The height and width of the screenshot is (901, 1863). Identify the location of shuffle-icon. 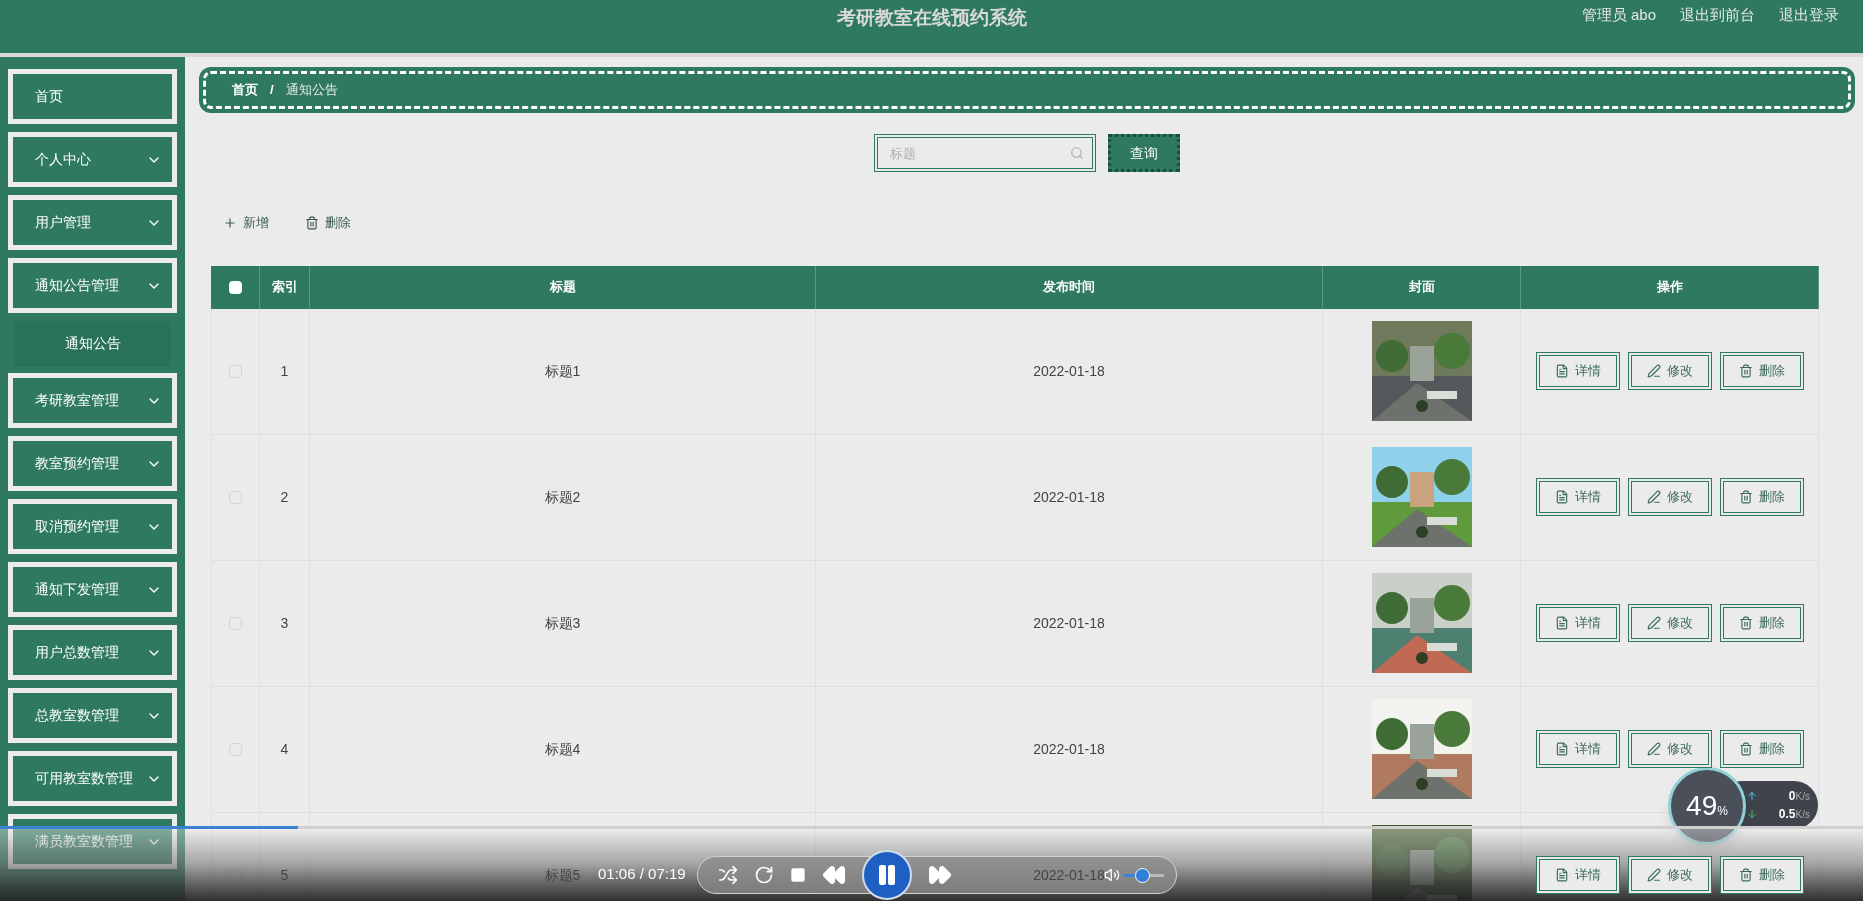
(728, 875).